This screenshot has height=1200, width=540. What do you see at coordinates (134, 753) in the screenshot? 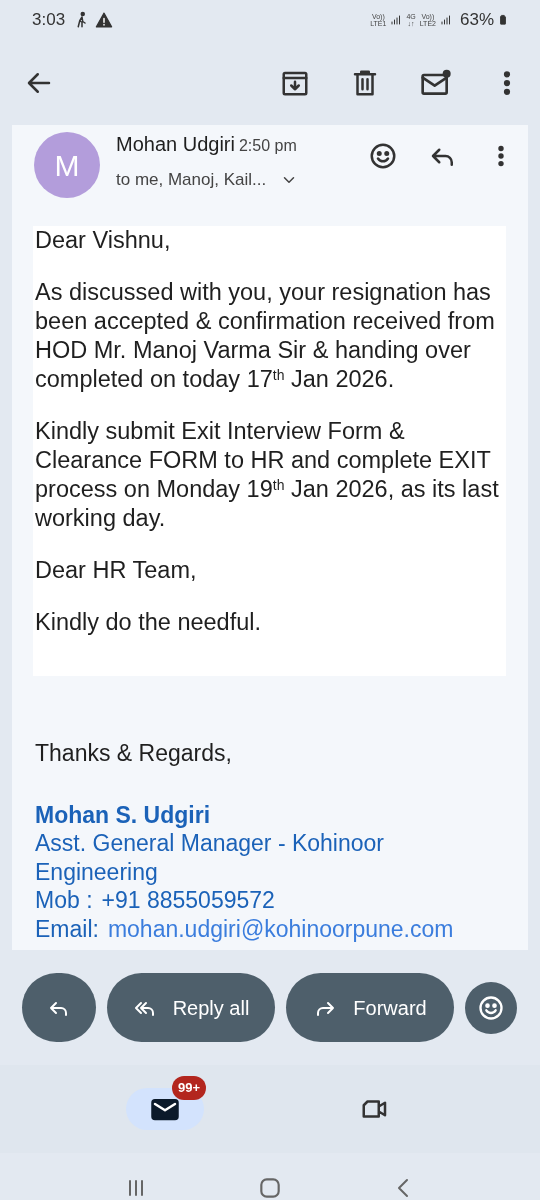
I see `closing-text: Thanks & Regards,` at bounding box center [134, 753].